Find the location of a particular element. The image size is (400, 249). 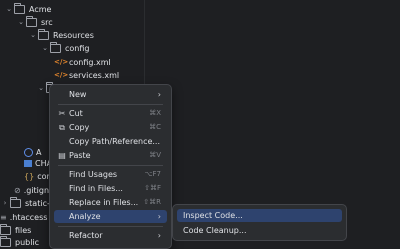

tree-item-label: Resources is located at coordinates (73, 35).